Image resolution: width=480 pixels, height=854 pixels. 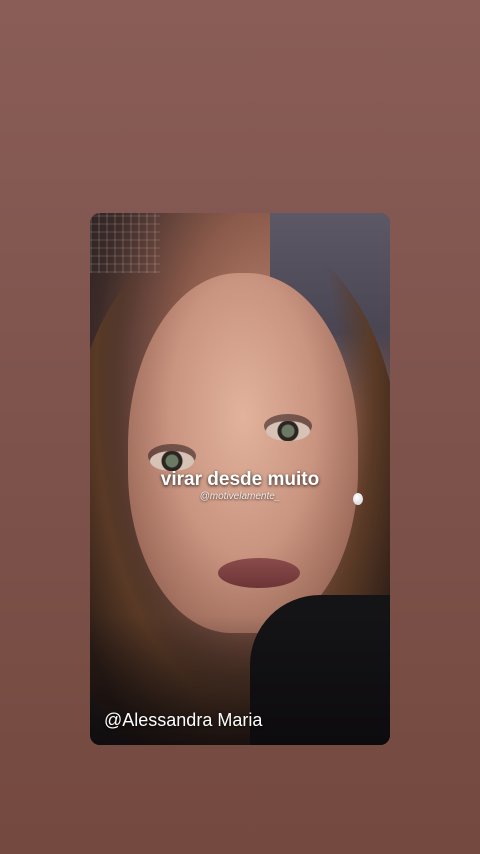 What do you see at coordinates (183, 720) in the screenshot?
I see `author-credit: @Alessandra Maria` at bounding box center [183, 720].